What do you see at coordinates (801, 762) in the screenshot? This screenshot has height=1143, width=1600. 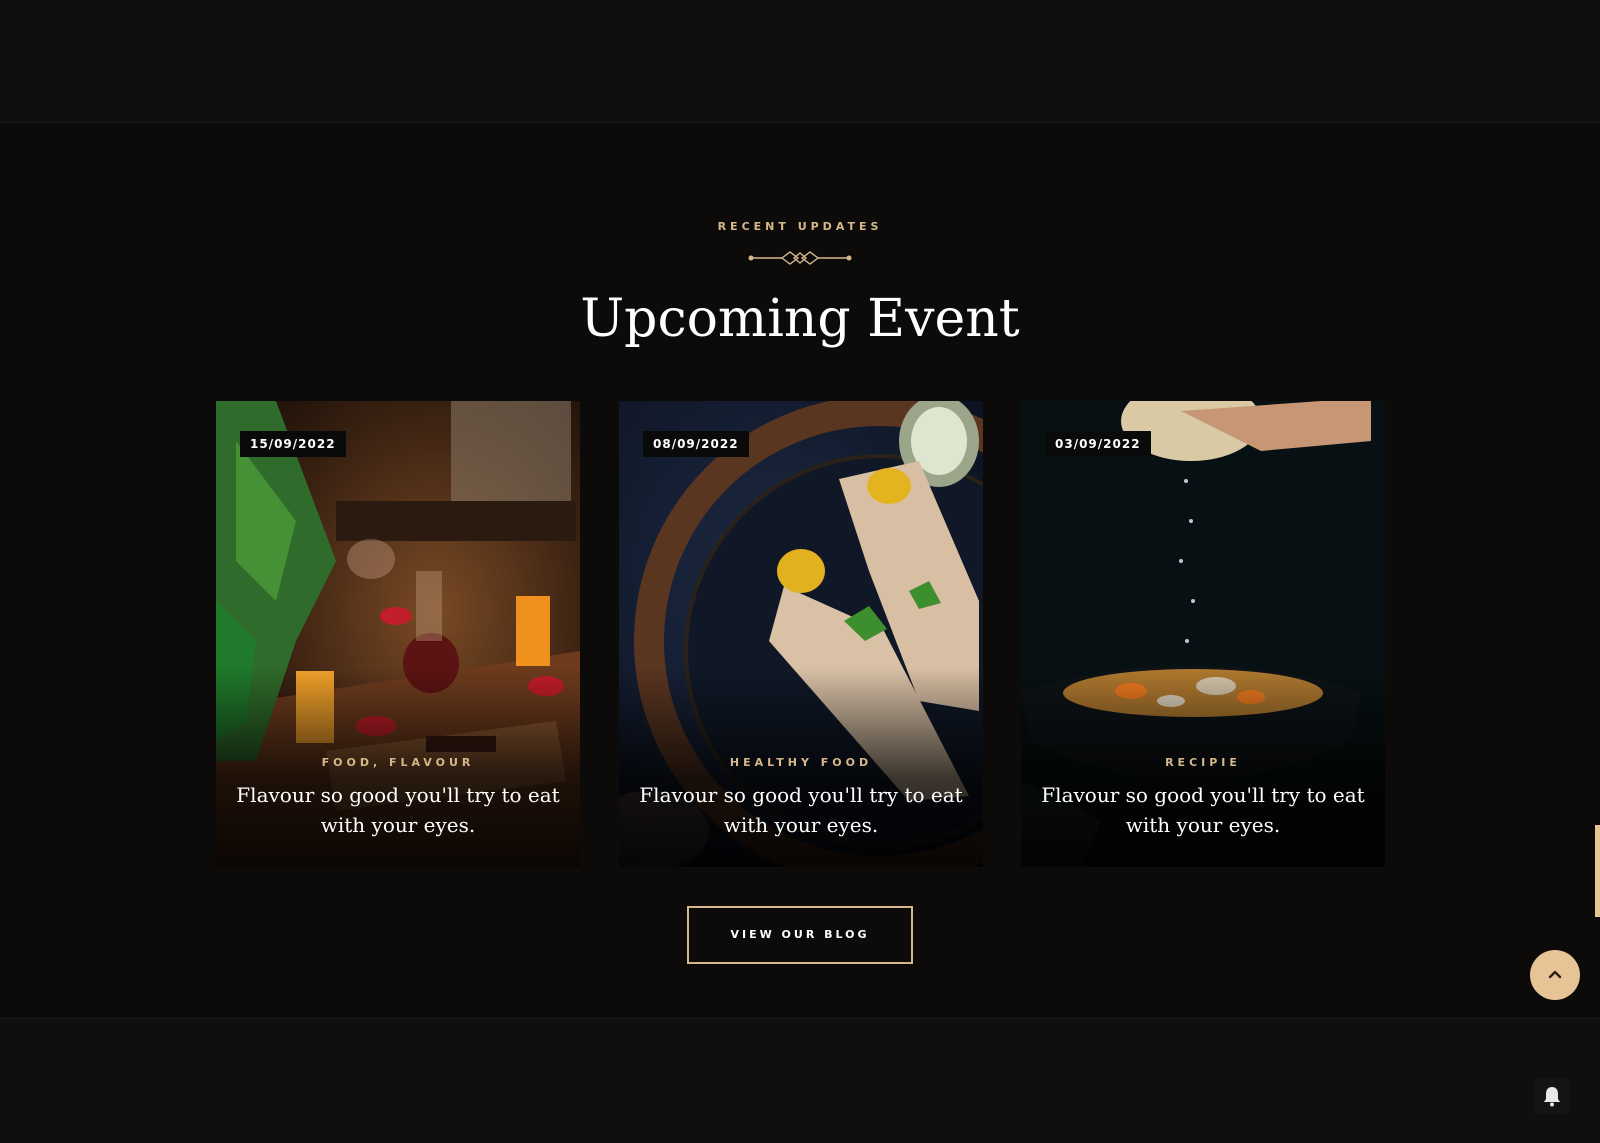 I see `card-category: HEALTHY FOOD` at bounding box center [801, 762].